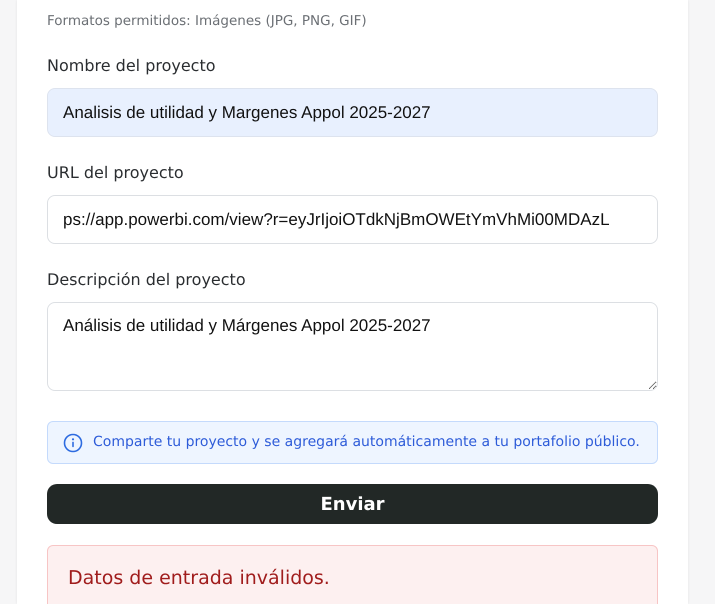  I want to click on field-label: Descripción del proyecto, so click(146, 280).